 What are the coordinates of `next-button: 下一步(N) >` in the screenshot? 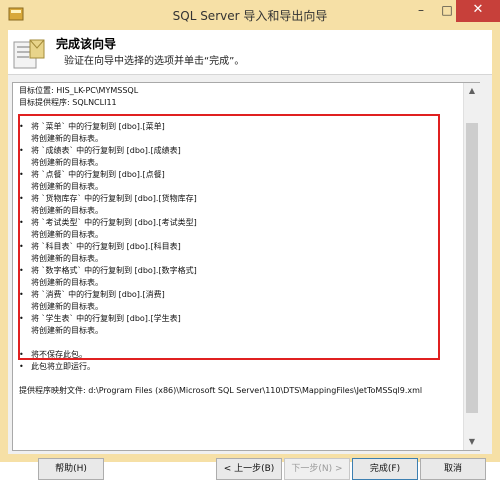 It's located at (317, 469).